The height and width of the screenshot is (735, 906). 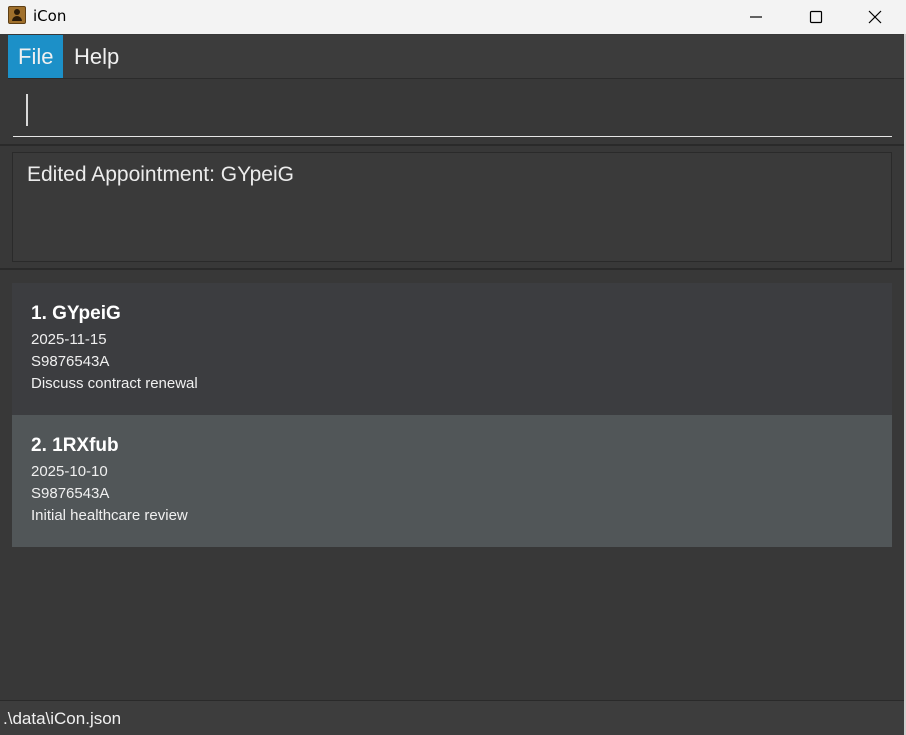 What do you see at coordinates (96, 56) in the screenshot?
I see `menu-help: Help` at bounding box center [96, 56].